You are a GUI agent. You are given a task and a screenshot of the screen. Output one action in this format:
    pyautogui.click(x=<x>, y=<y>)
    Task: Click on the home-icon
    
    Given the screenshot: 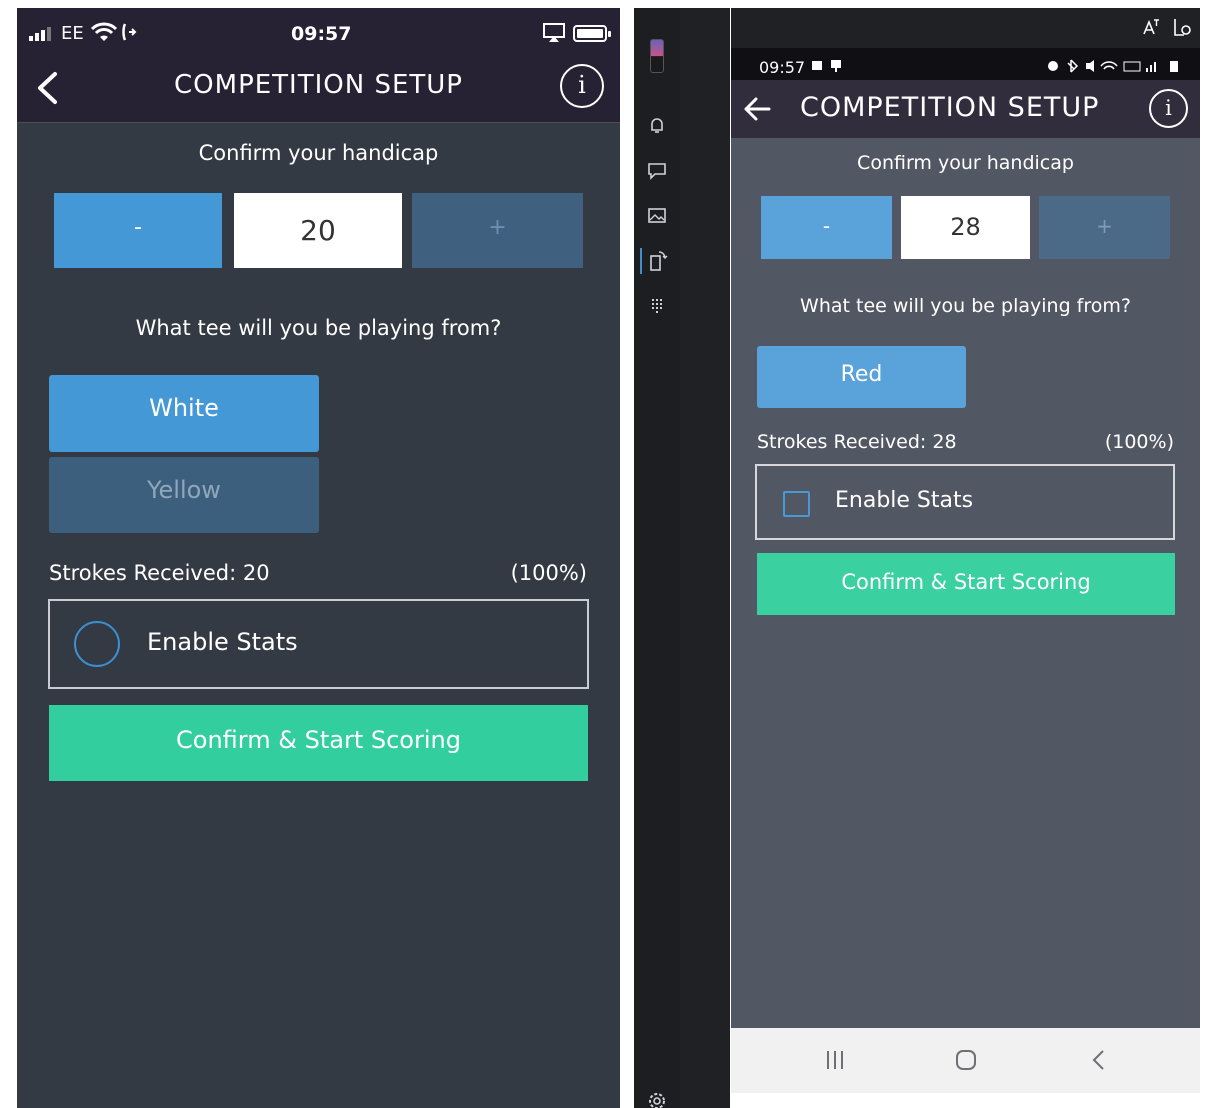 What is the action you would take?
    pyautogui.click(x=966, y=1060)
    